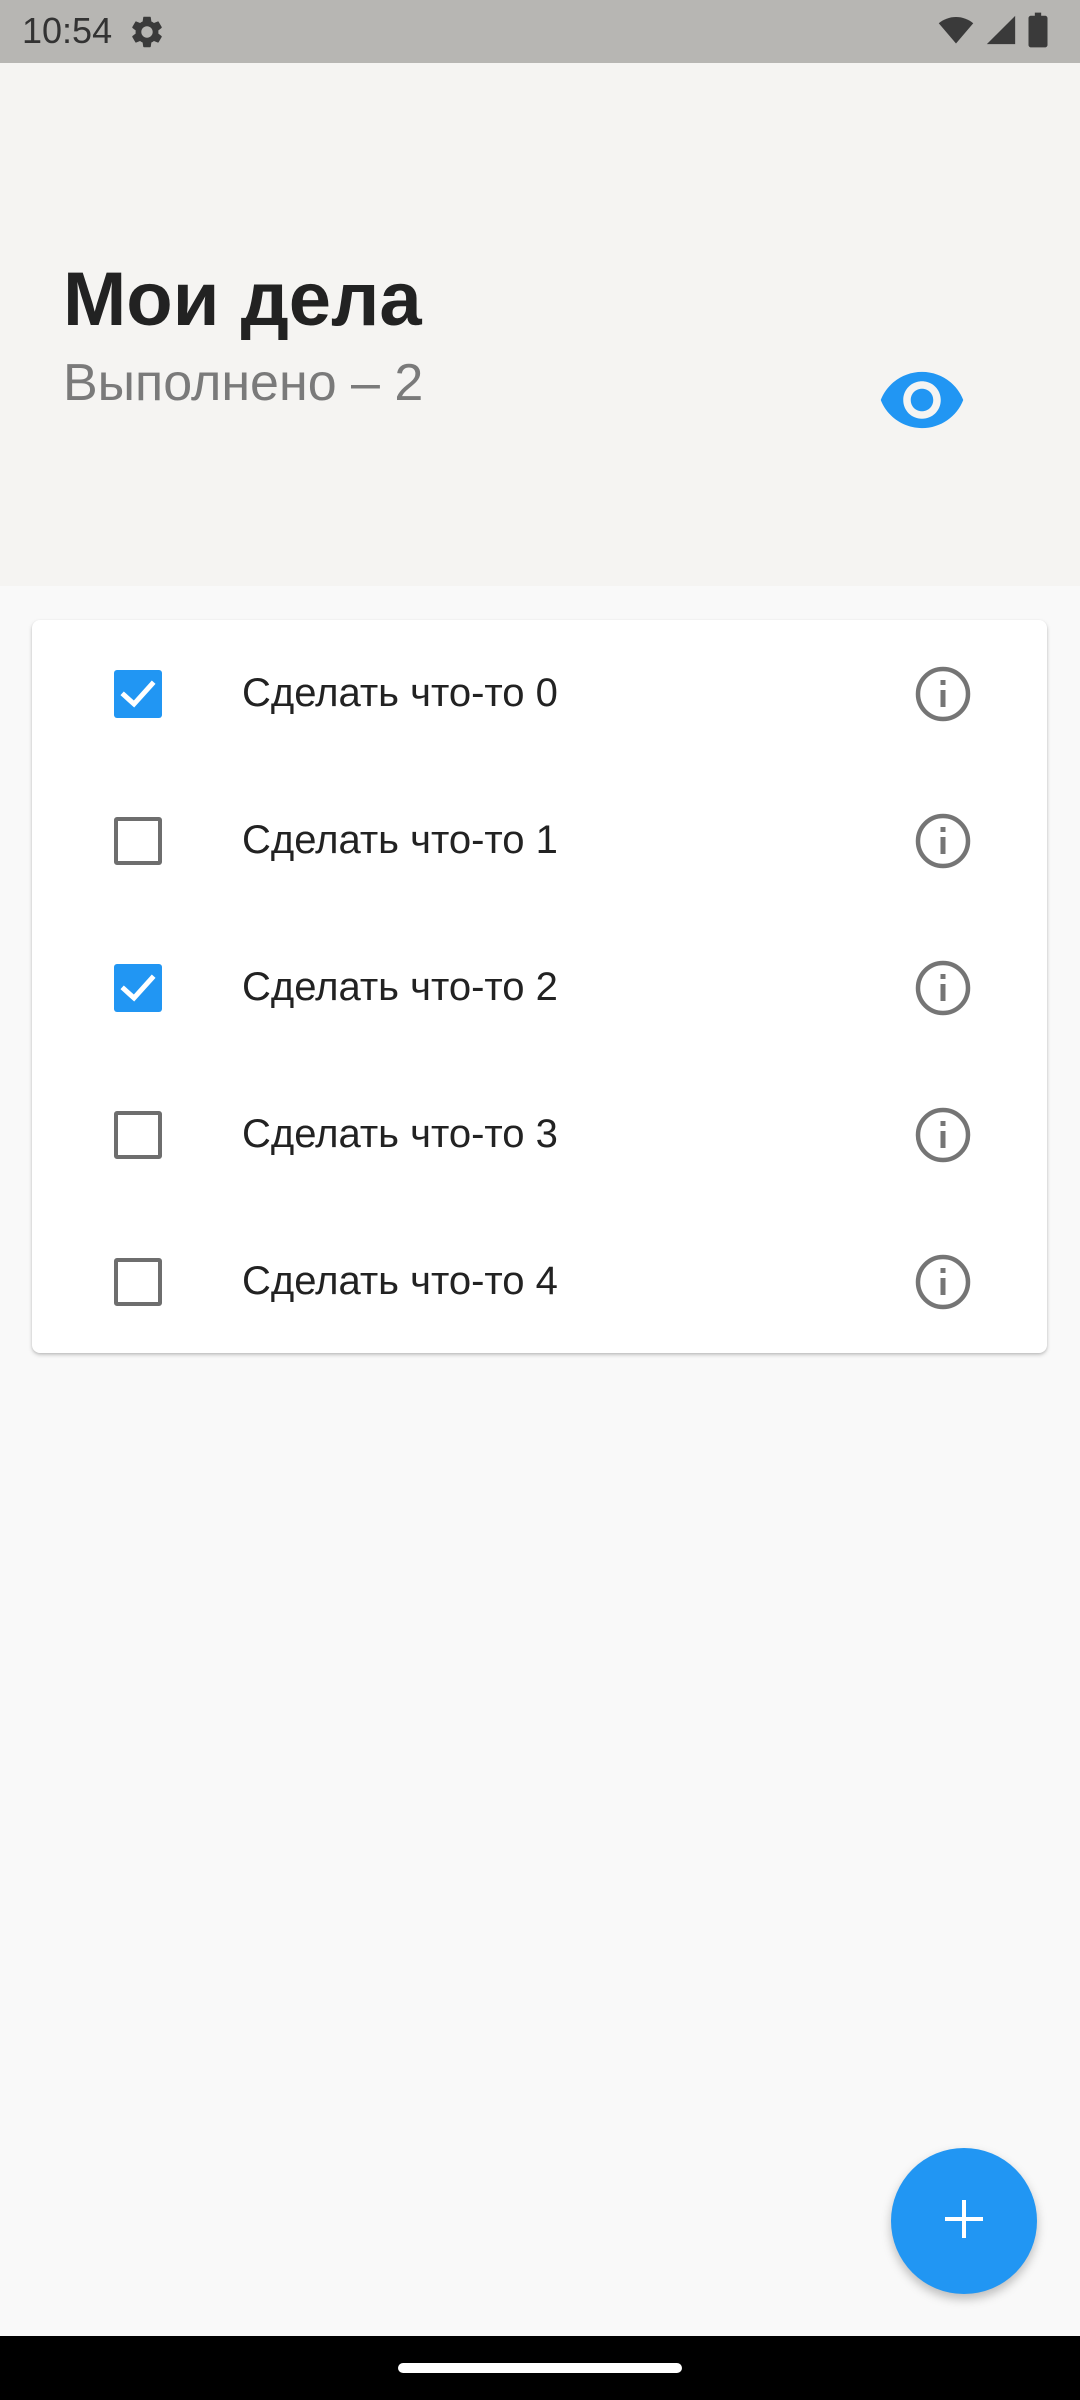 The width and height of the screenshot is (1080, 2400). I want to click on task-row: Сделать что-то 4, so click(539, 1281).